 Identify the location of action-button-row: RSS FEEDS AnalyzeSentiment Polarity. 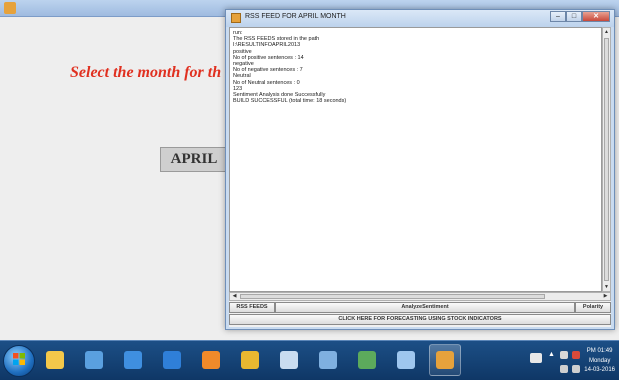
(420, 307).